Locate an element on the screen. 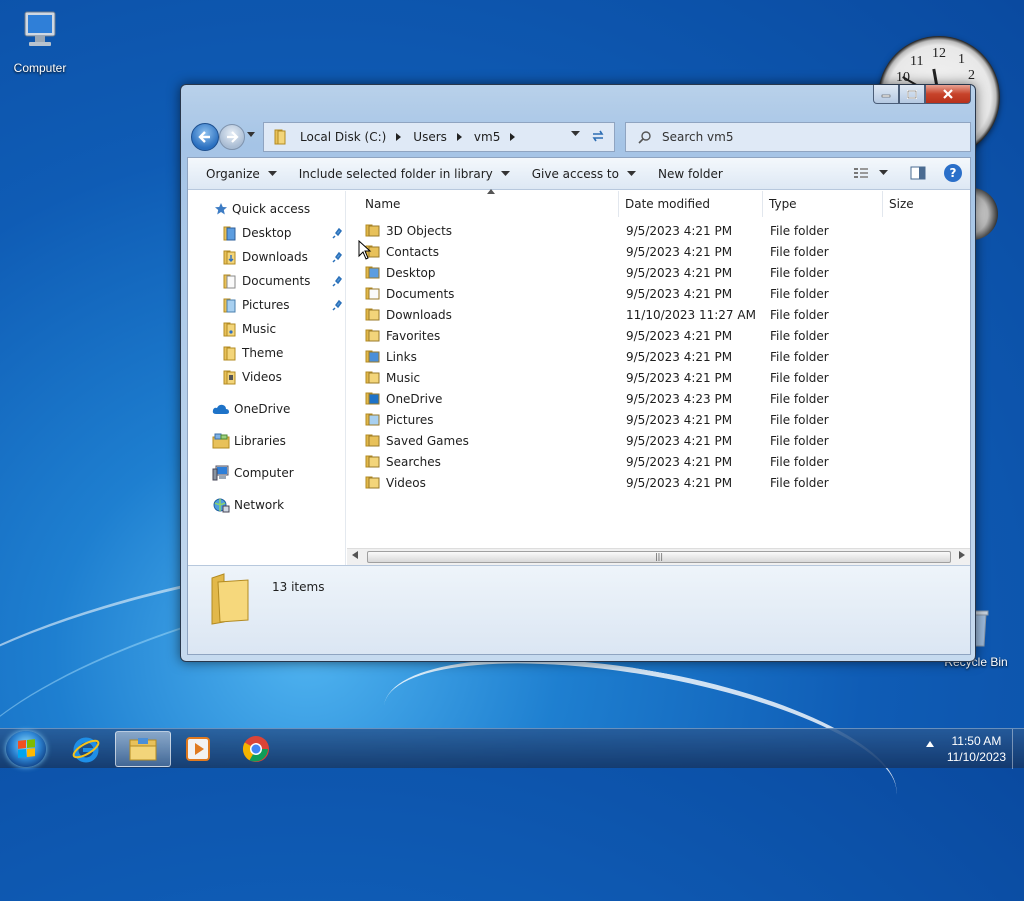  taskbar-app-ie is located at coordinates (86, 749).